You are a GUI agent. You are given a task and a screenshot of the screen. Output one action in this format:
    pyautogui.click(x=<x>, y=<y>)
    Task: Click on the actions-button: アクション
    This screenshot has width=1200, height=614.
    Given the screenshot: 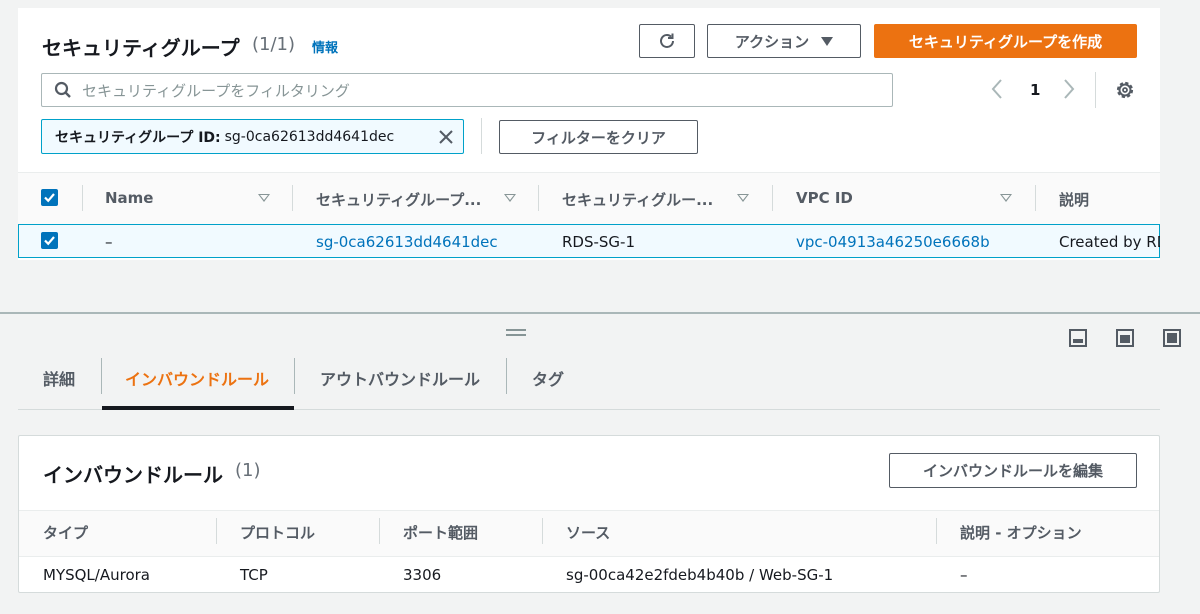 What is the action you would take?
    pyautogui.click(x=784, y=41)
    